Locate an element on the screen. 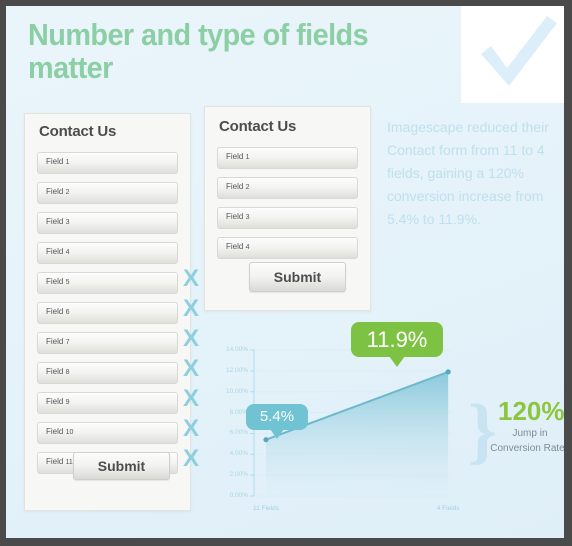  y-axis-tick-label: 2.00% is located at coordinates (238, 475).